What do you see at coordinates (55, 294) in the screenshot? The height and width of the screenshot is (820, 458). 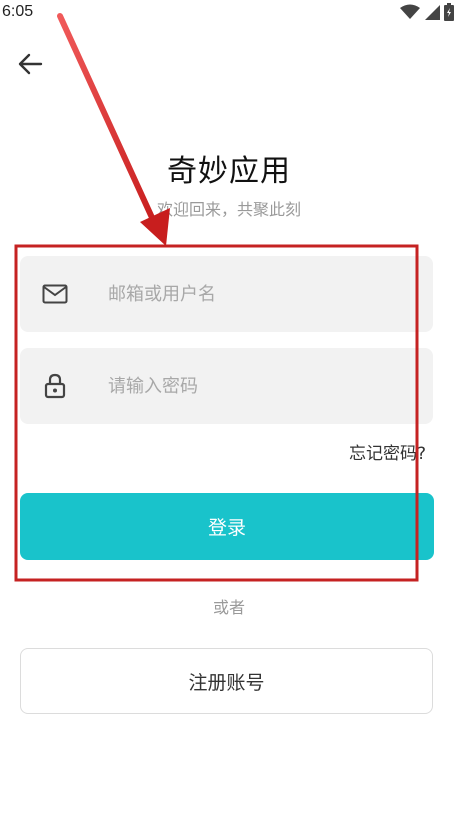 I see `mail-icon` at bounding box center [55, 294].